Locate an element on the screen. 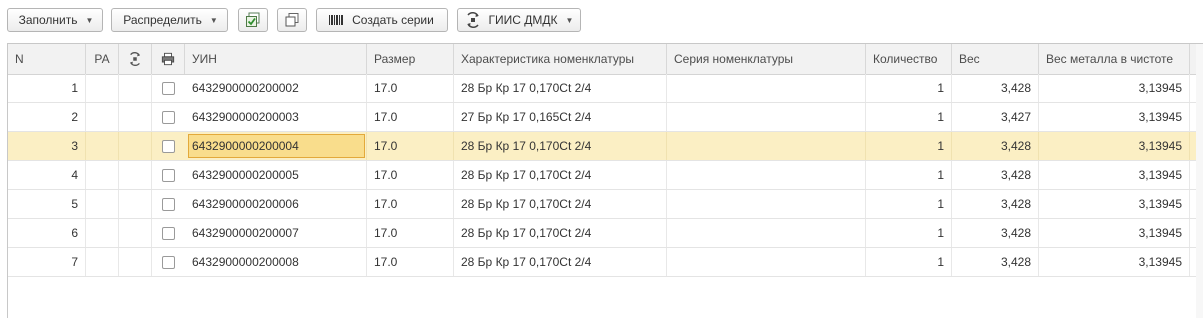  cell-n: 5 is located at coordinates (47, 204).